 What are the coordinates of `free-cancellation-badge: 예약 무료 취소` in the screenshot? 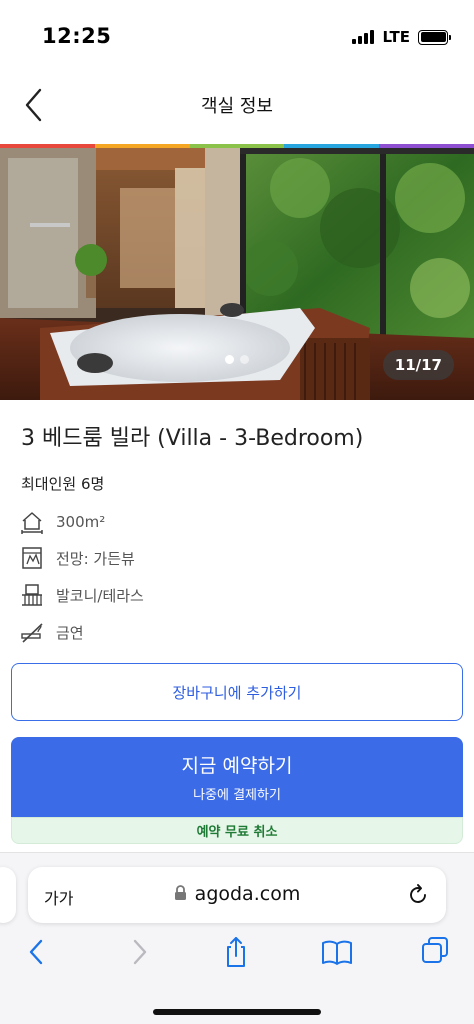 It's located at (237, 830).